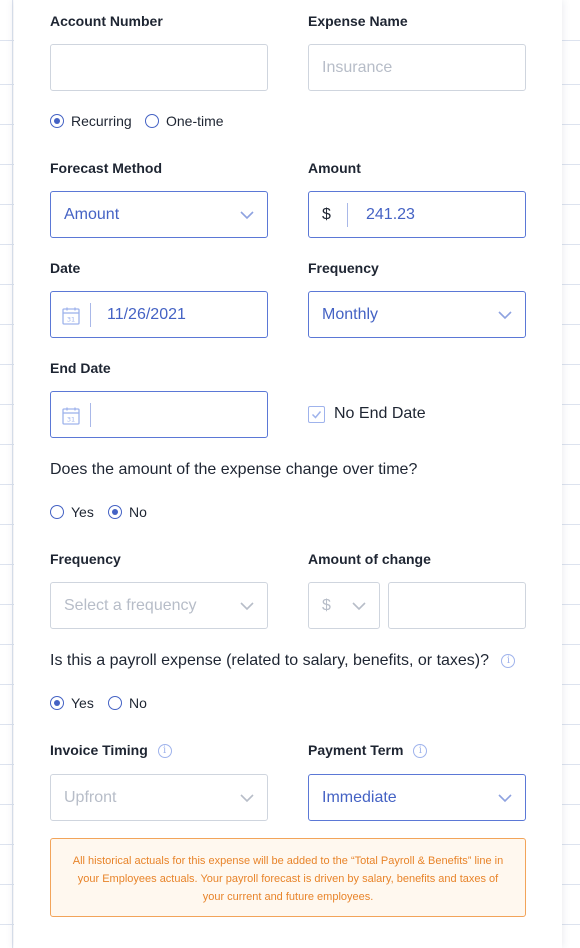 The height and width of the screenshot is (948, 580). I want to click on invoice-timing-value: Upfront, so click(90, 797).